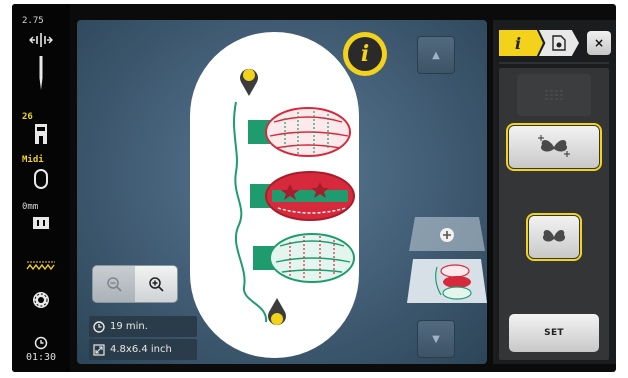  I want to click on zoom-out-icon, so click(114, 284).